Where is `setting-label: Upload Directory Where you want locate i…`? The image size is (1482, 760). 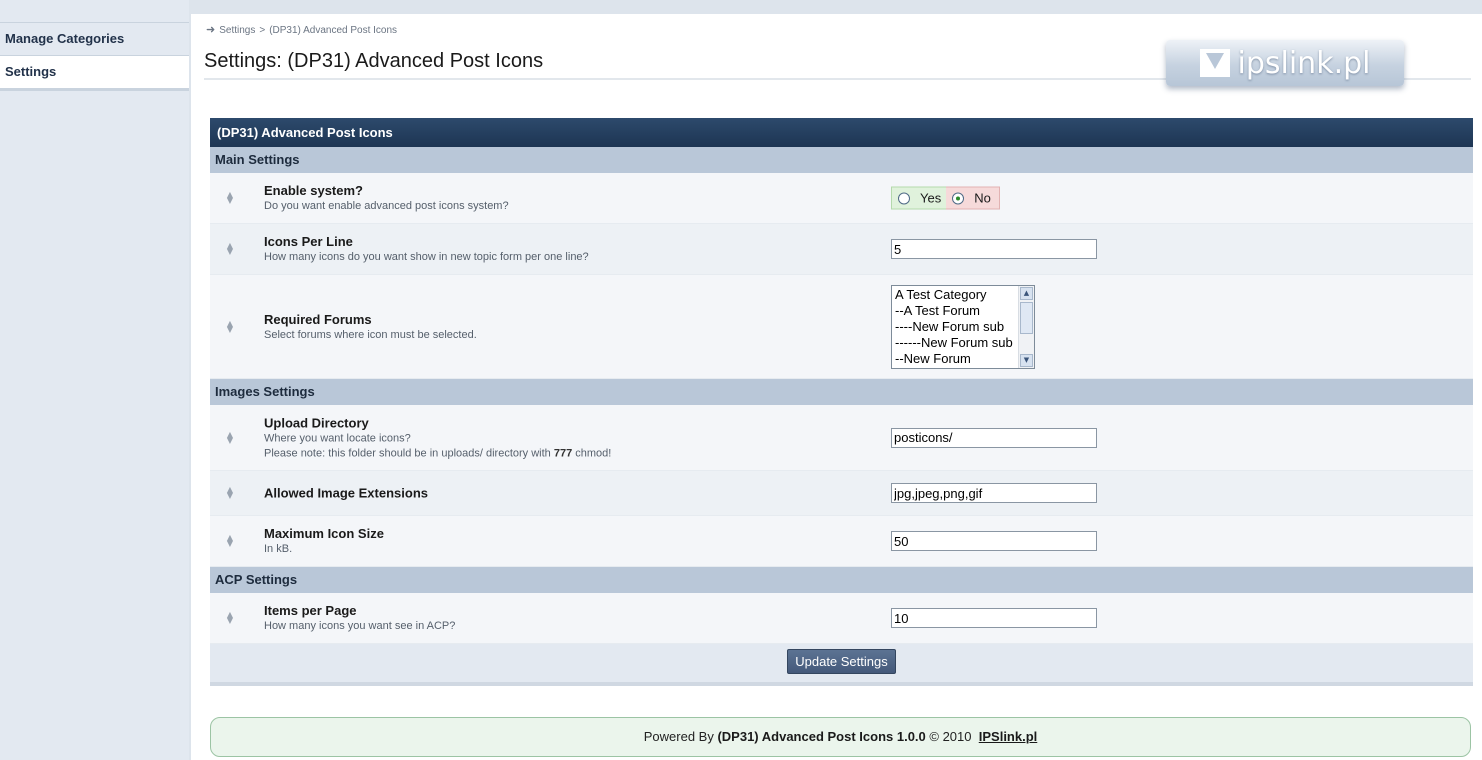 setting-label: Upload Directory Where you want locate i… is located at coordinates (437, 437).